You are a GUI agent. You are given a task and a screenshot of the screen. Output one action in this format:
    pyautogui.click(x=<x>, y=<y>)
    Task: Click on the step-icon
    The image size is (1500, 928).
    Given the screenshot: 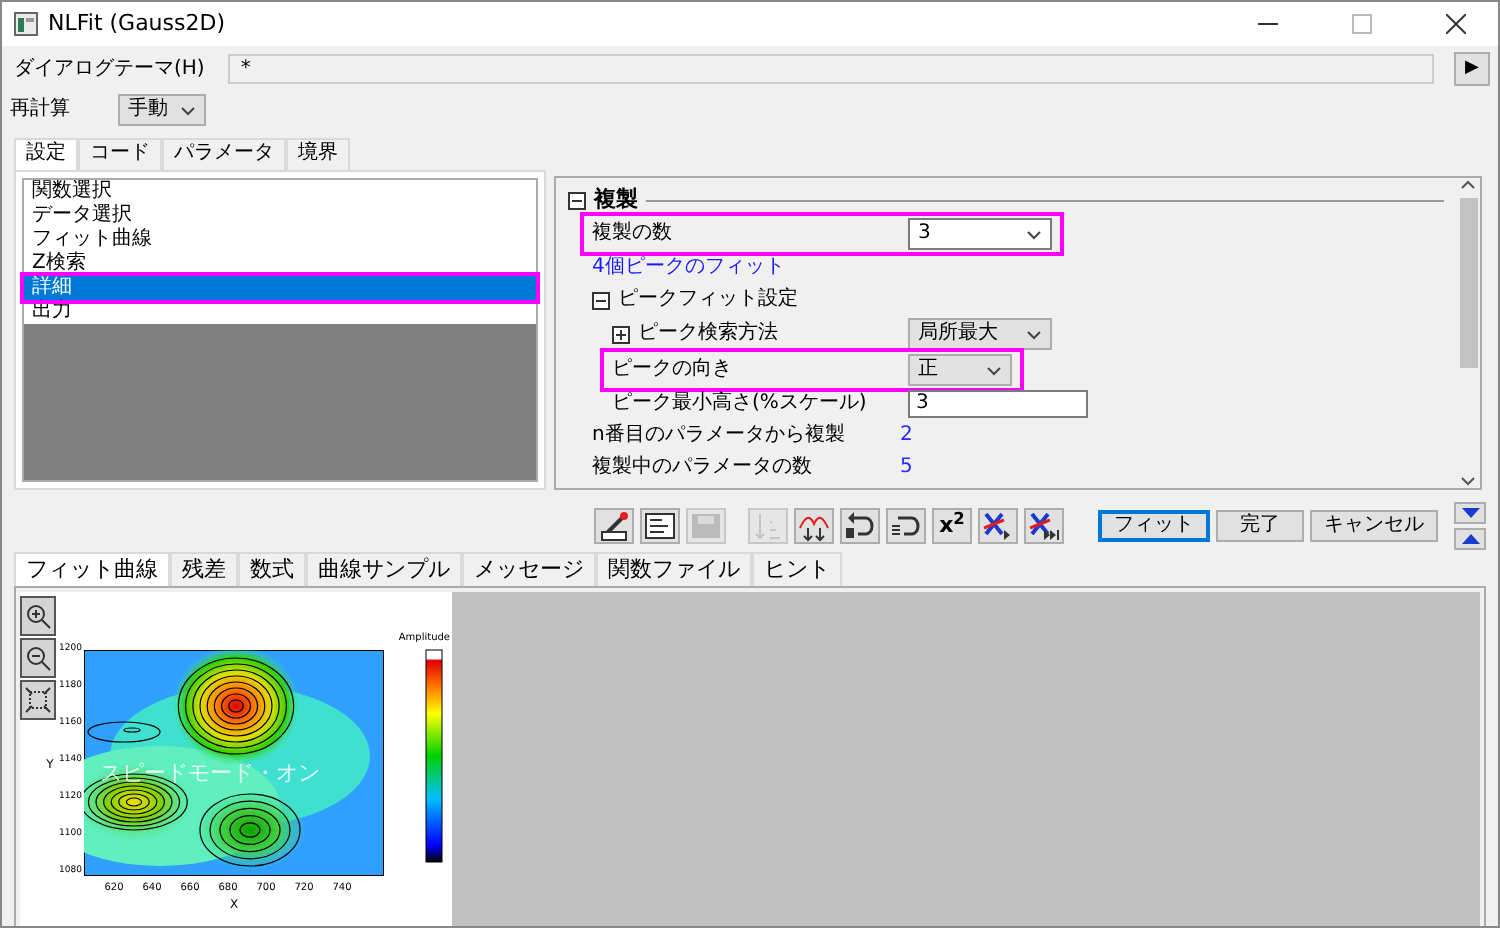 What is the action you would take?
    pyautogui.click(x=998, y=526)
    